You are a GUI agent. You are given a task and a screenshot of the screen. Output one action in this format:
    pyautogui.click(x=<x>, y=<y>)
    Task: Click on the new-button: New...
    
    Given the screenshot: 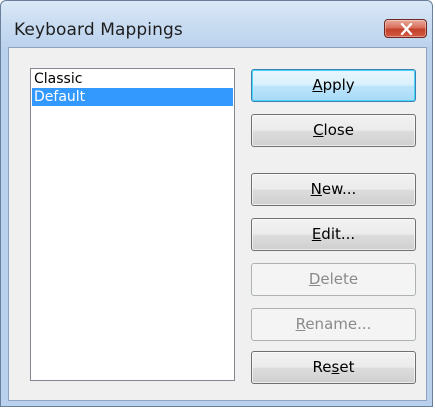 What is the action you would take?
    pyautogui.click(x=333, y=189)
    